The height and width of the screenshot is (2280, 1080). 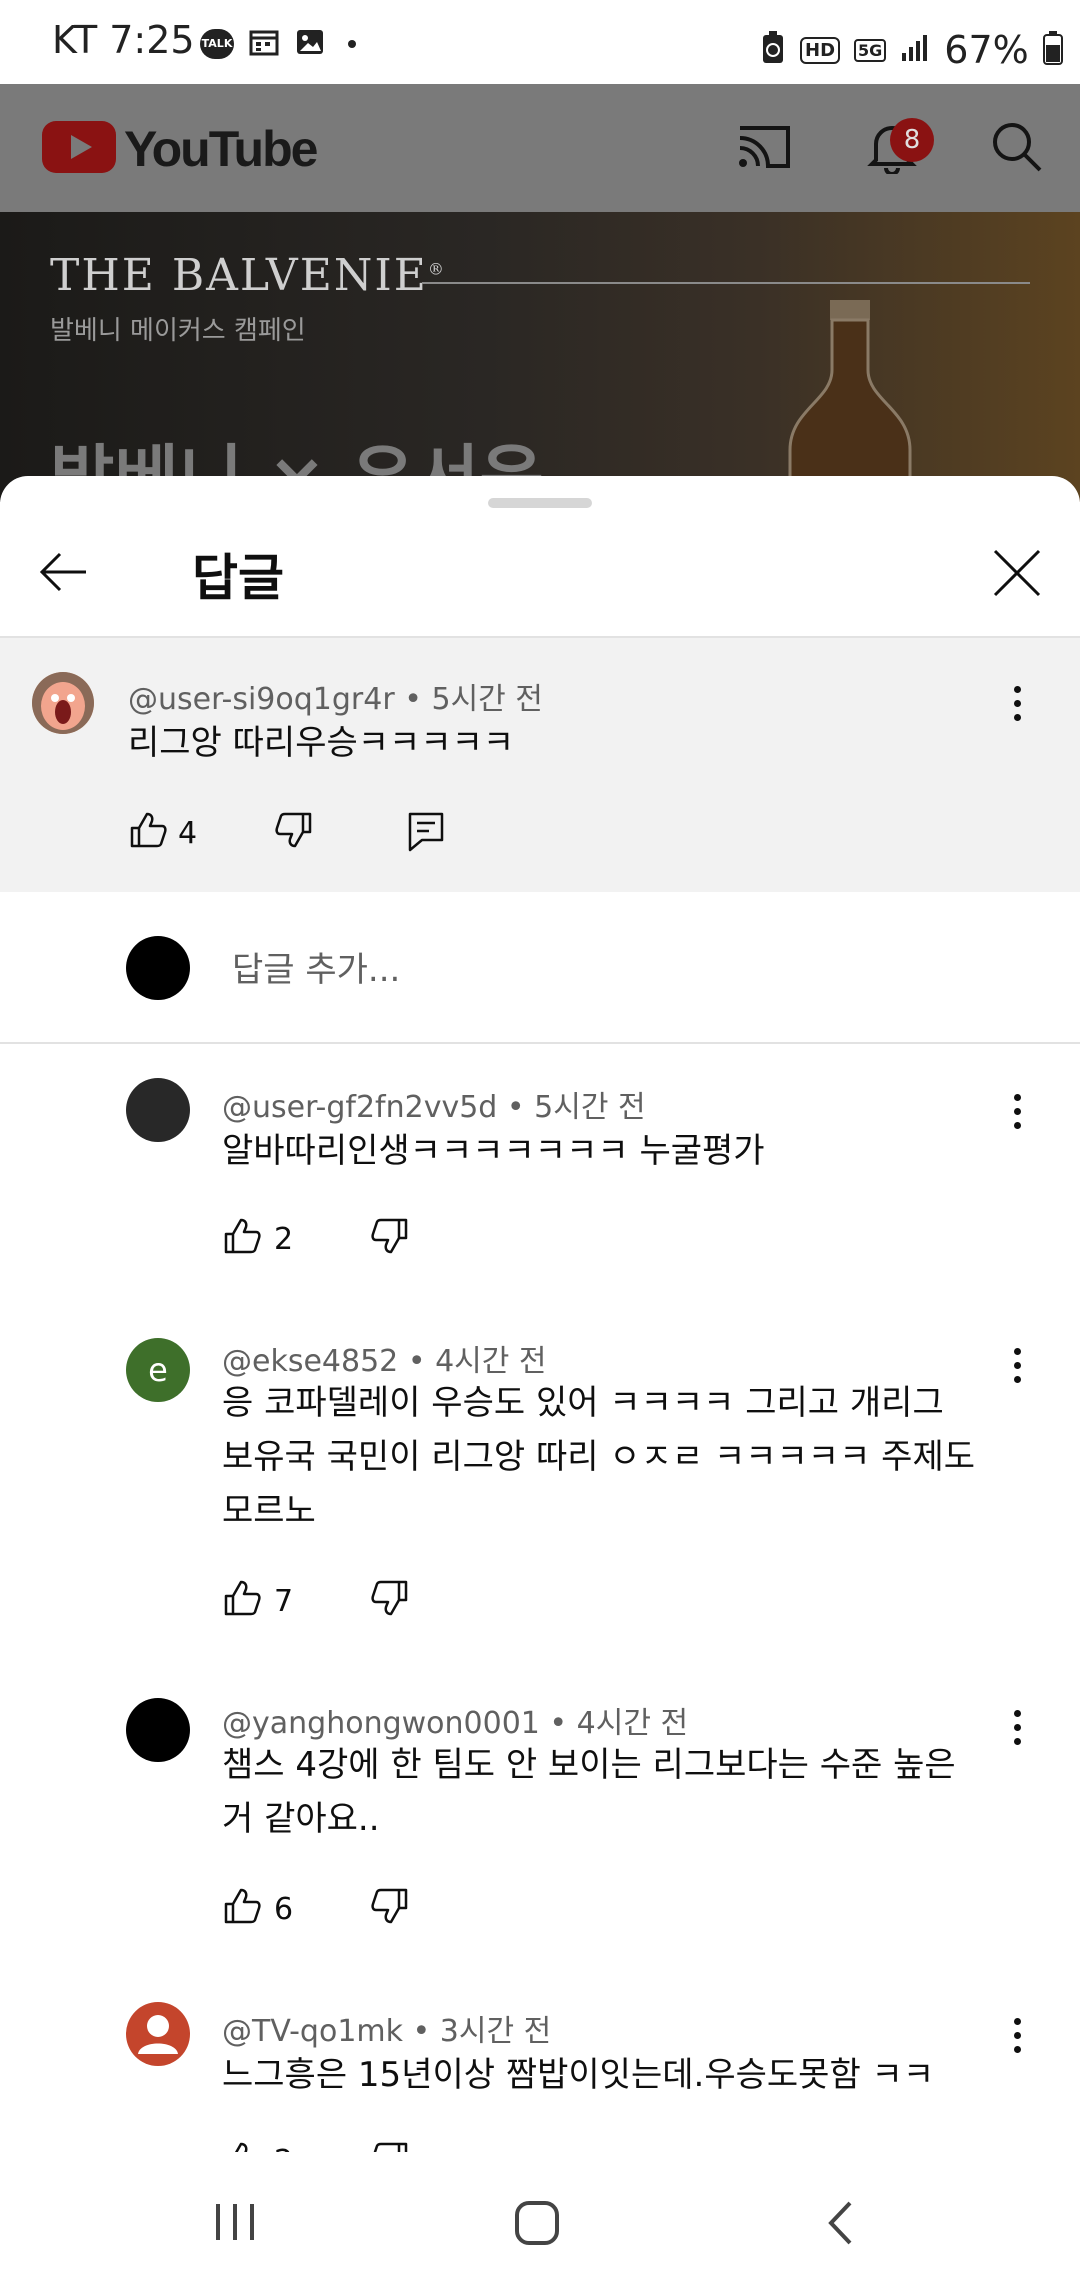 What do you see at coordinates (915, 50) in the screenshot?
I see `signal-icon` at bounding box center [915, 50].